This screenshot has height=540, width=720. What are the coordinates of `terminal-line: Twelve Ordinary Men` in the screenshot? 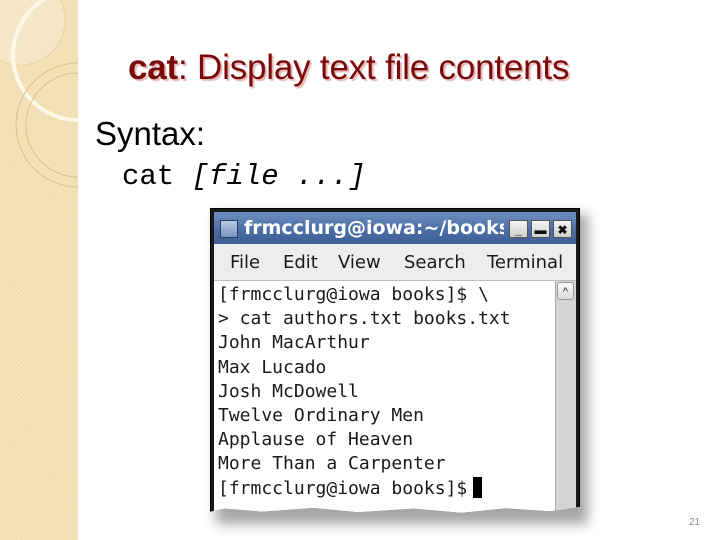 It's located at (321, 416).